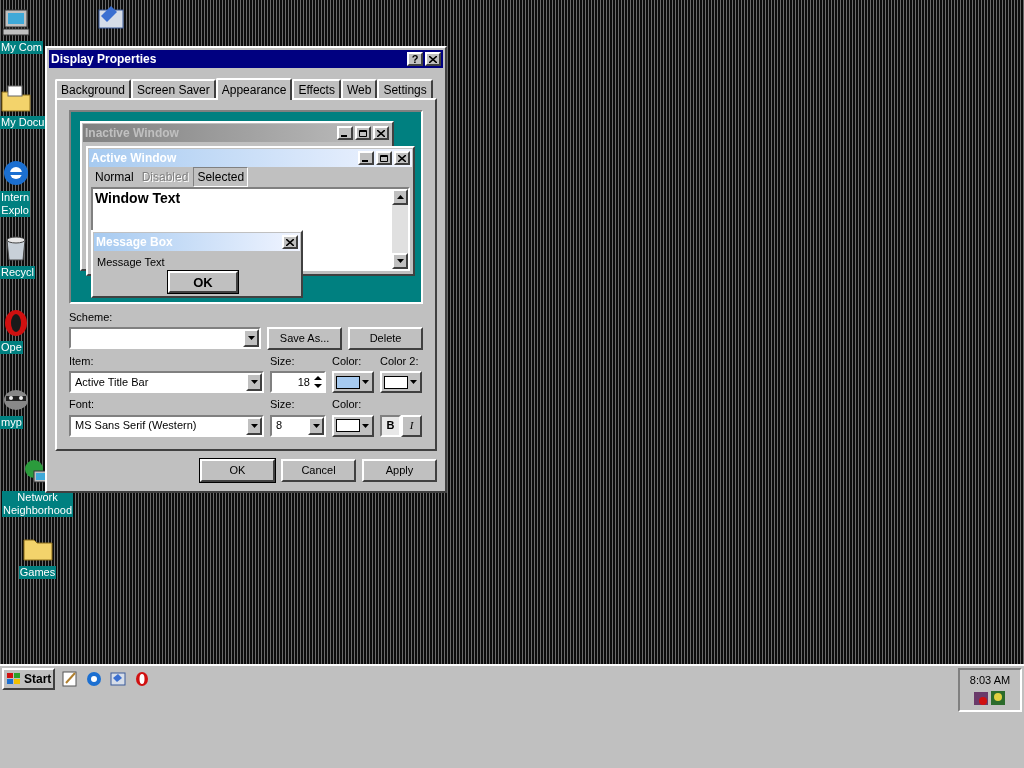  Describe the element at coordinates (23, 122) in the screenshot. I see `desktop-icon-label: My Docu` at that location.